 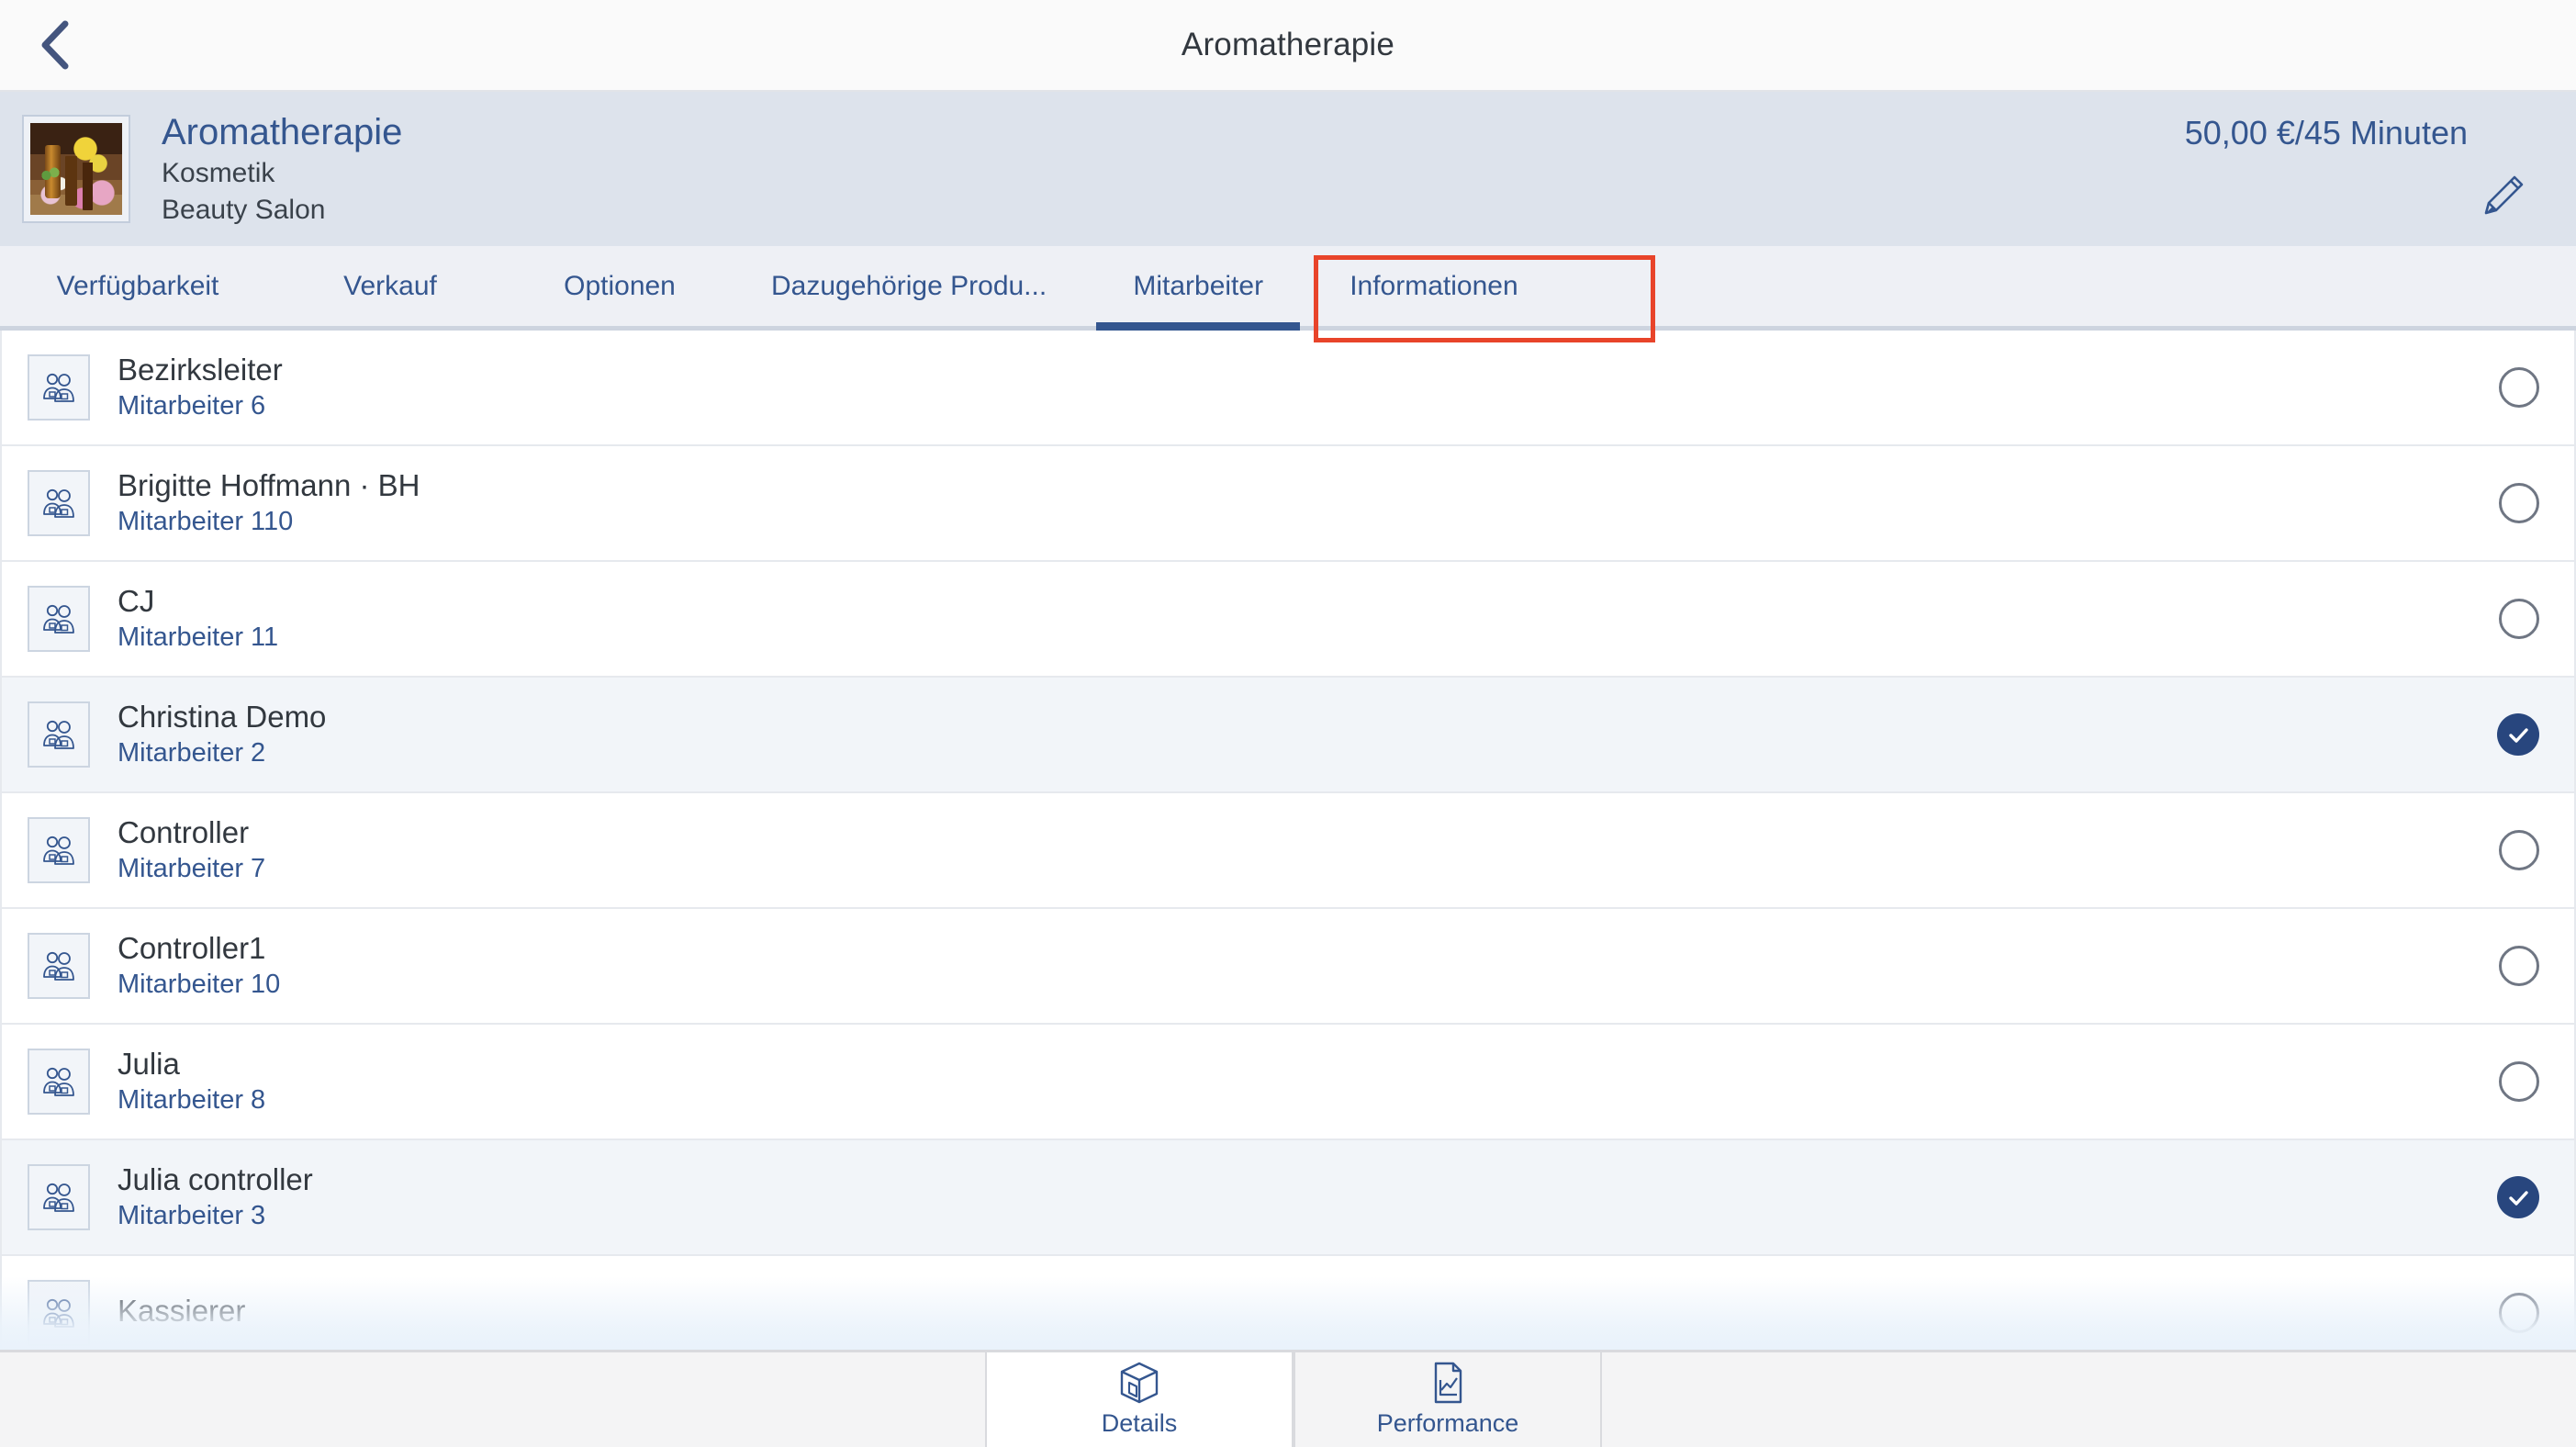 What do you see at coordinates (1447, 1423) in the screenshot?
I see `bottom-nav-performance-label: Performance` at bounding box center [1447, 1423].